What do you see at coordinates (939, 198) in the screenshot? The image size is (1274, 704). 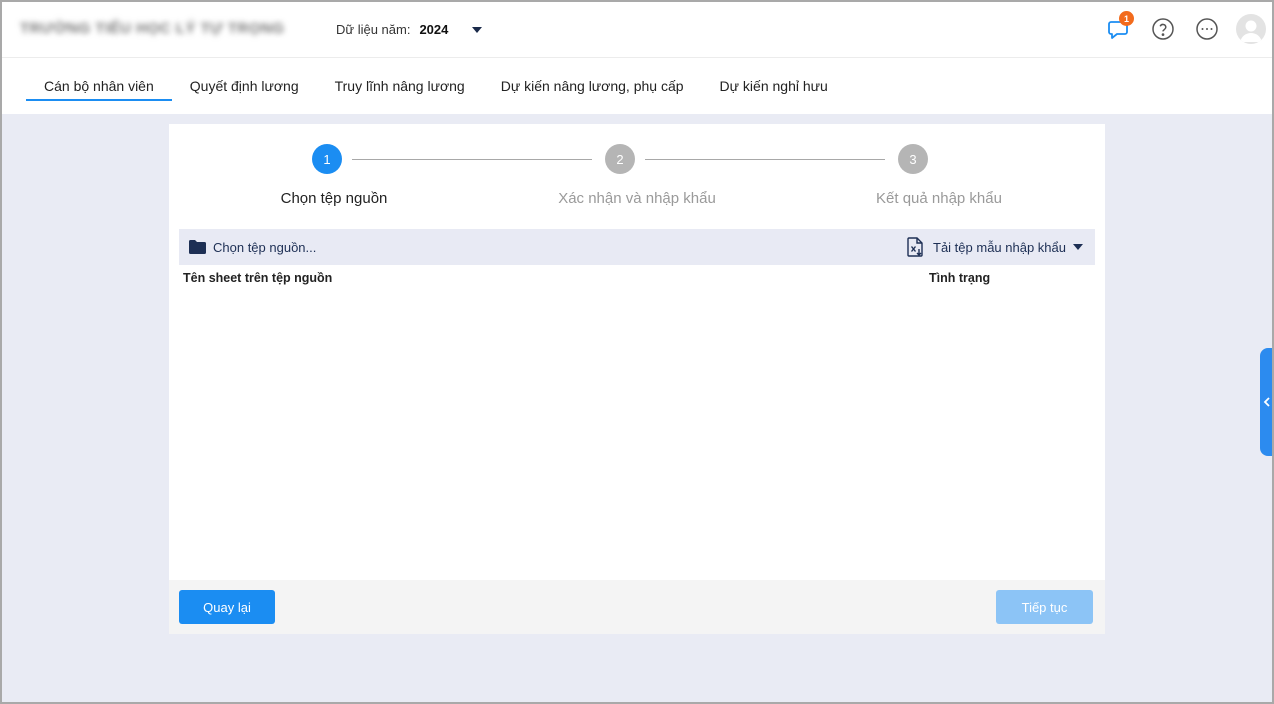 I see `step-3-label: Kết quả nhập khẩu` at bounding box center [939, 198].